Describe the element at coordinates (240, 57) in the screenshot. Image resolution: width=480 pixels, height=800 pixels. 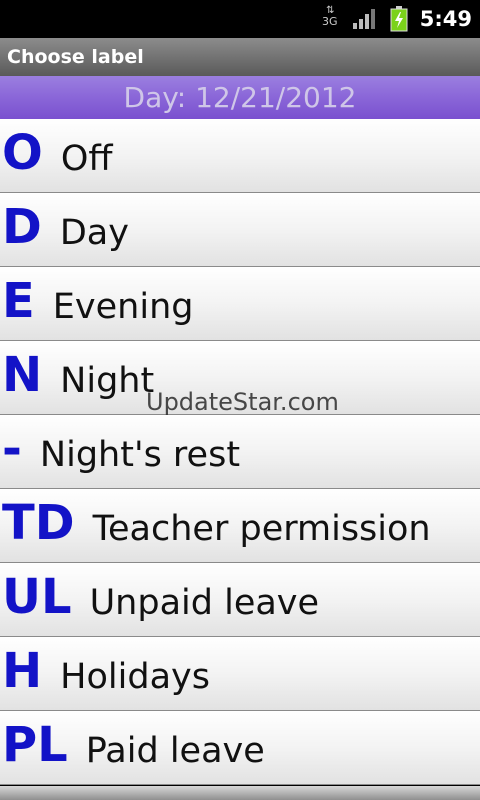
I see `dialog-title-bar: Choose label` at that location.